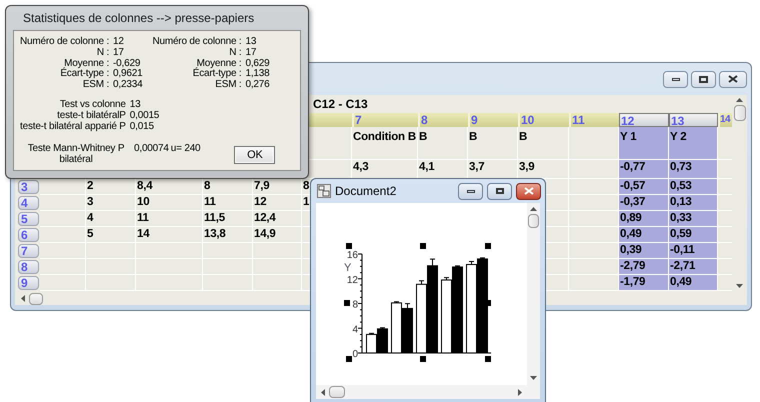 The height and width of the screenshot is (402, 760). What do you see at coordinates (644, 120) in the screenshot?
I see `column-header: 12` at bounding box center [644, 120].